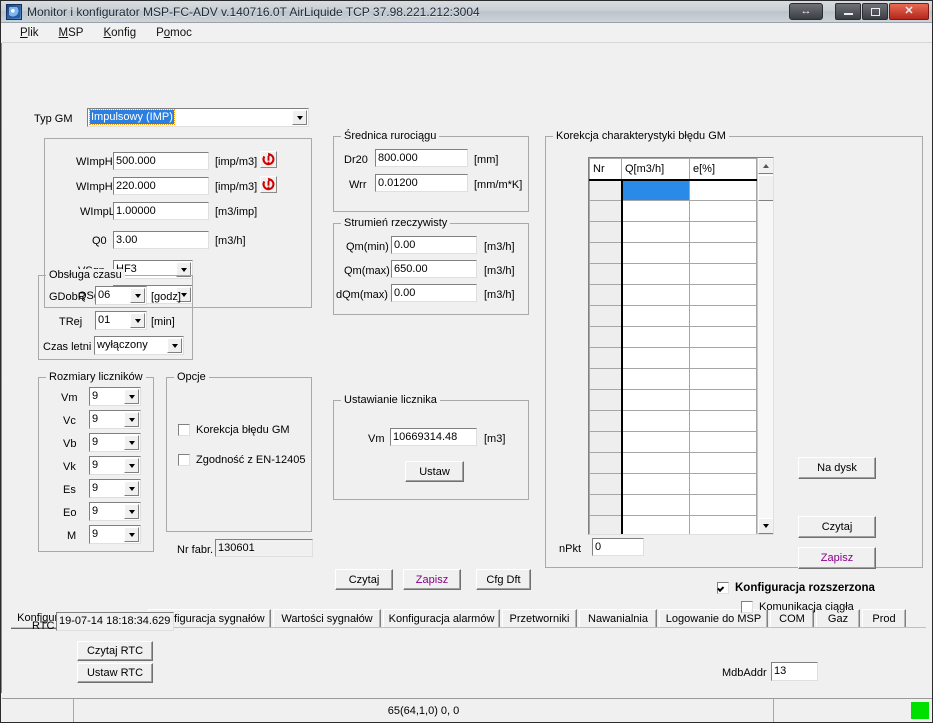 This screenshot has height=723, width=933. Describe the element at coordinates (234, 430) in the screenshot. I see `checkbox-korekcja-bledu-gm: Korekcja błędu GM` at that location.